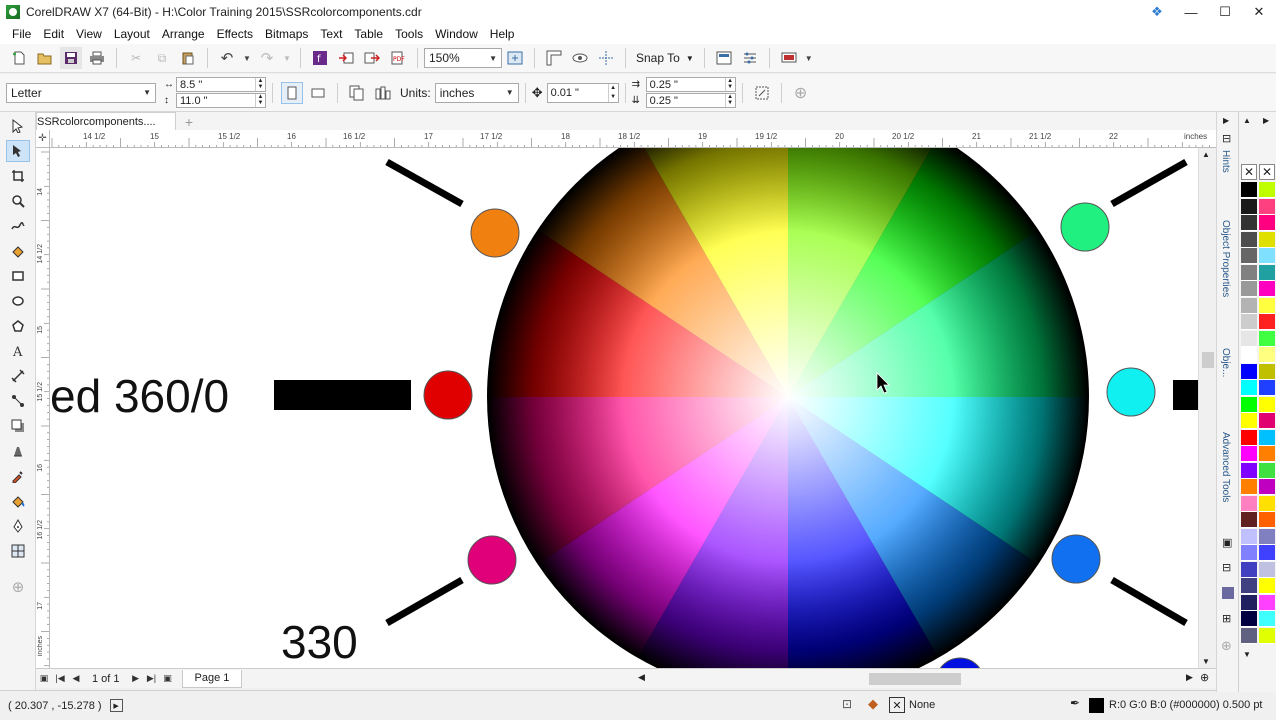 The width and height of the screenshot is (1276, 720). What do you see at coordinates (398, 58) in the screenshot?
I see `publish-pdf-icon: PDF` at bounding box center [398, 58].